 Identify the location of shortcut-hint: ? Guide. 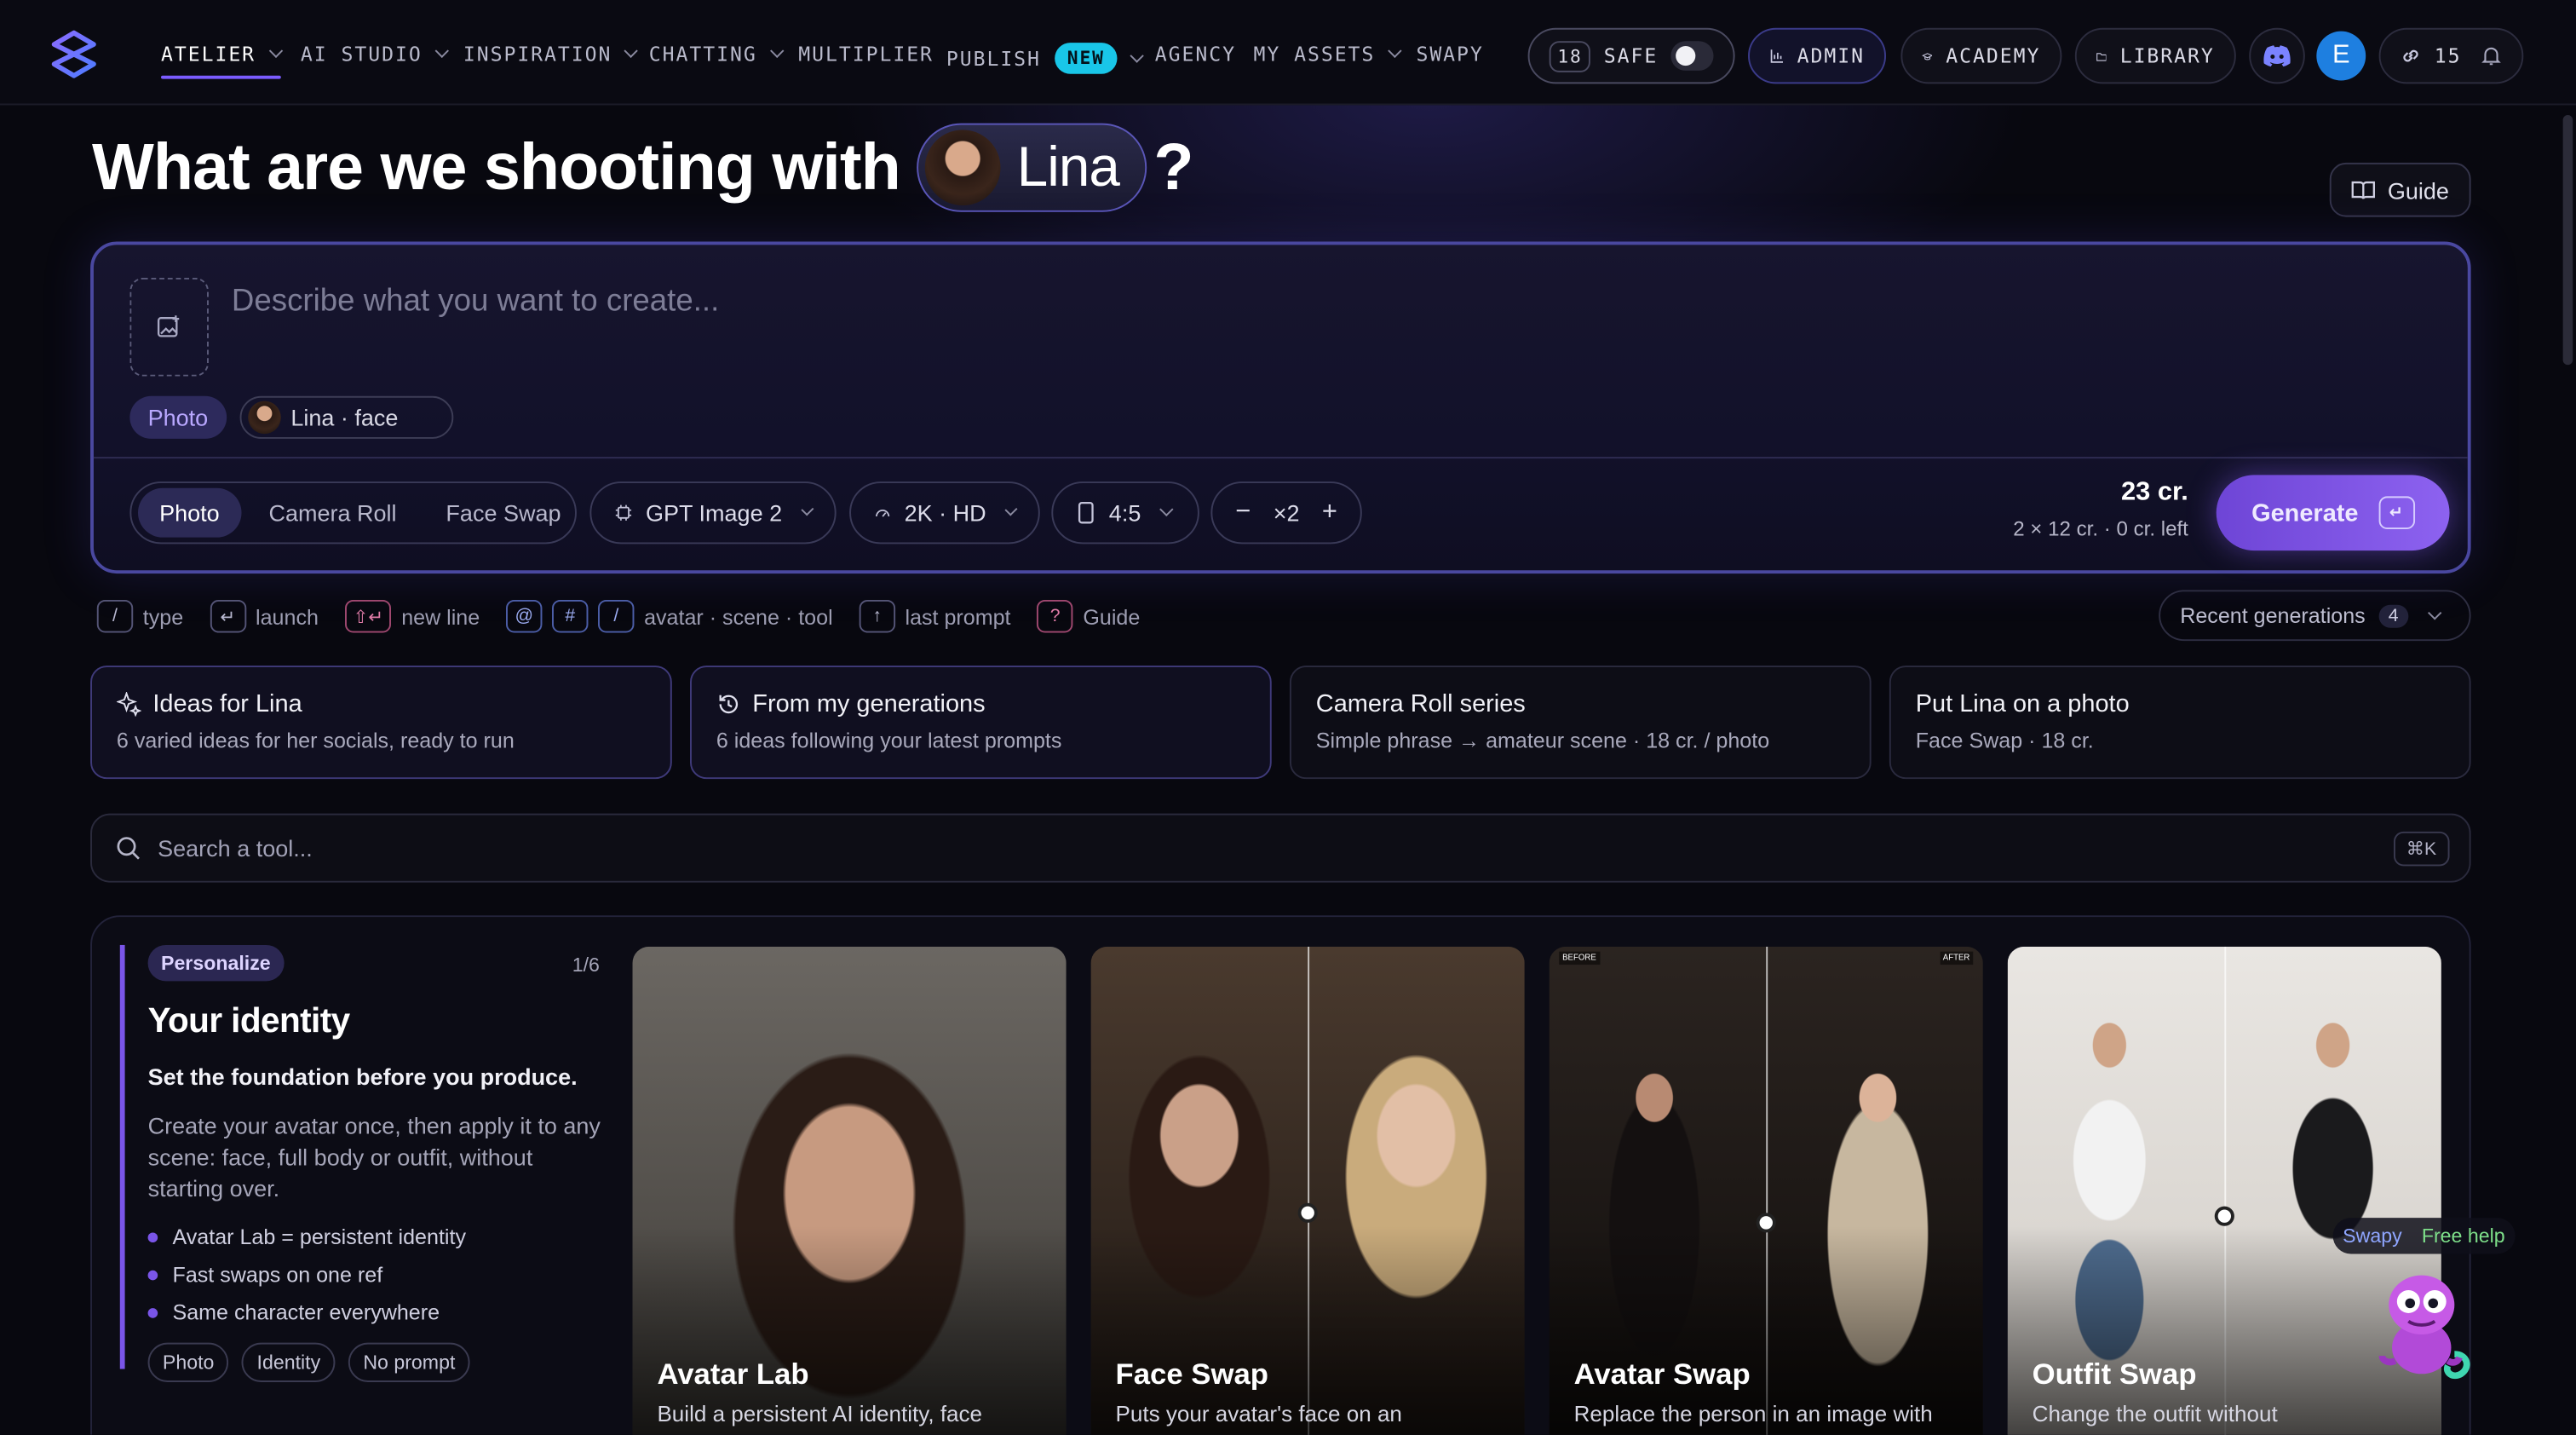
(1089, 616).